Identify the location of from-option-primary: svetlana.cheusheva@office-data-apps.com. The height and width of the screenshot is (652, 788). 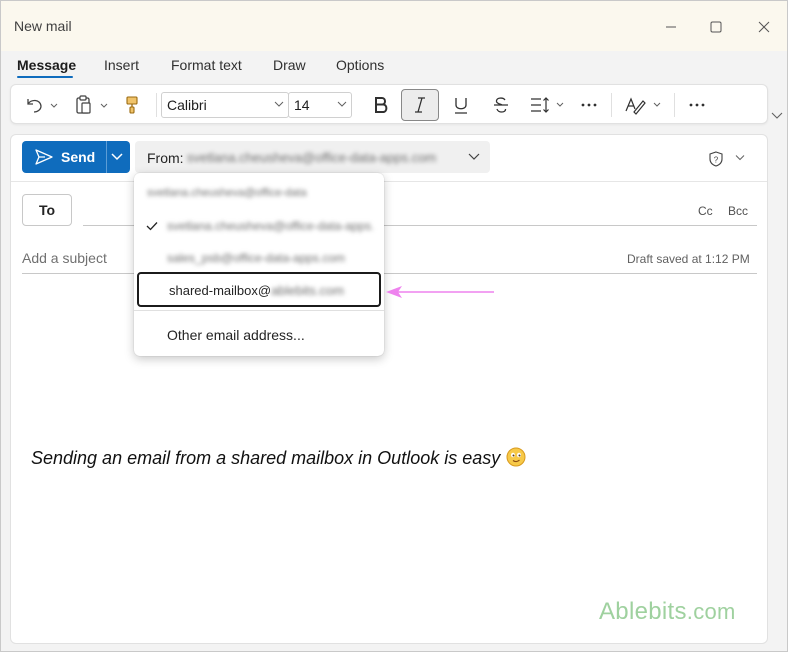
(259, 226).